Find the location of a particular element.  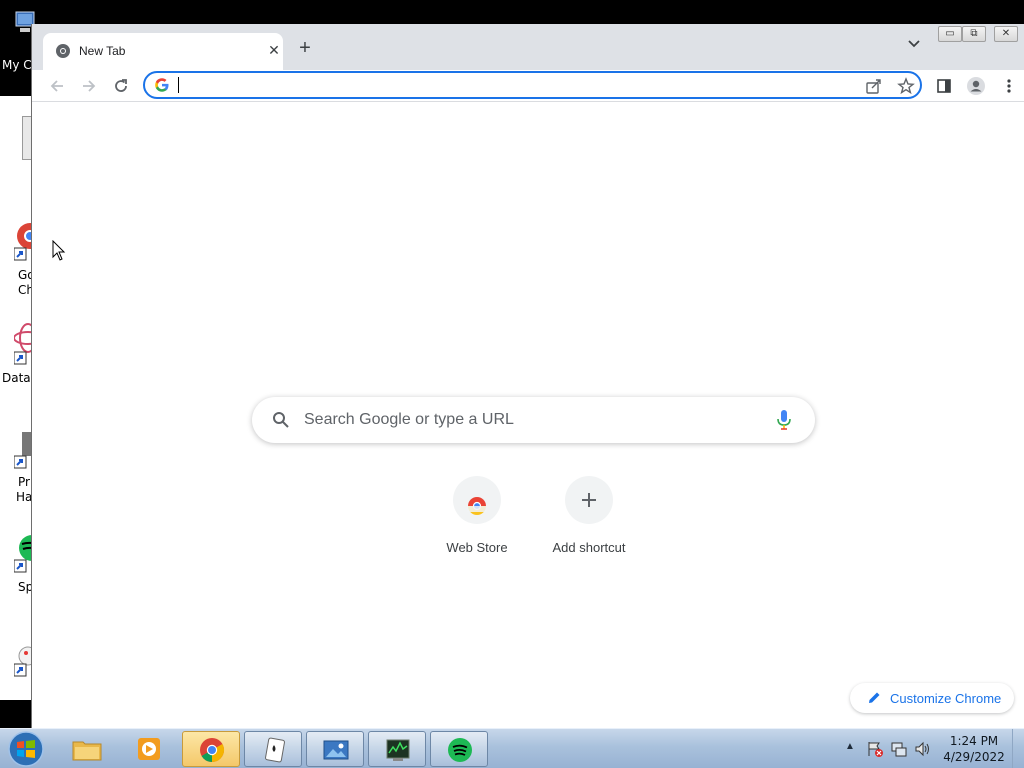

action-center-flag-icon is located at coordinates (875, 749).